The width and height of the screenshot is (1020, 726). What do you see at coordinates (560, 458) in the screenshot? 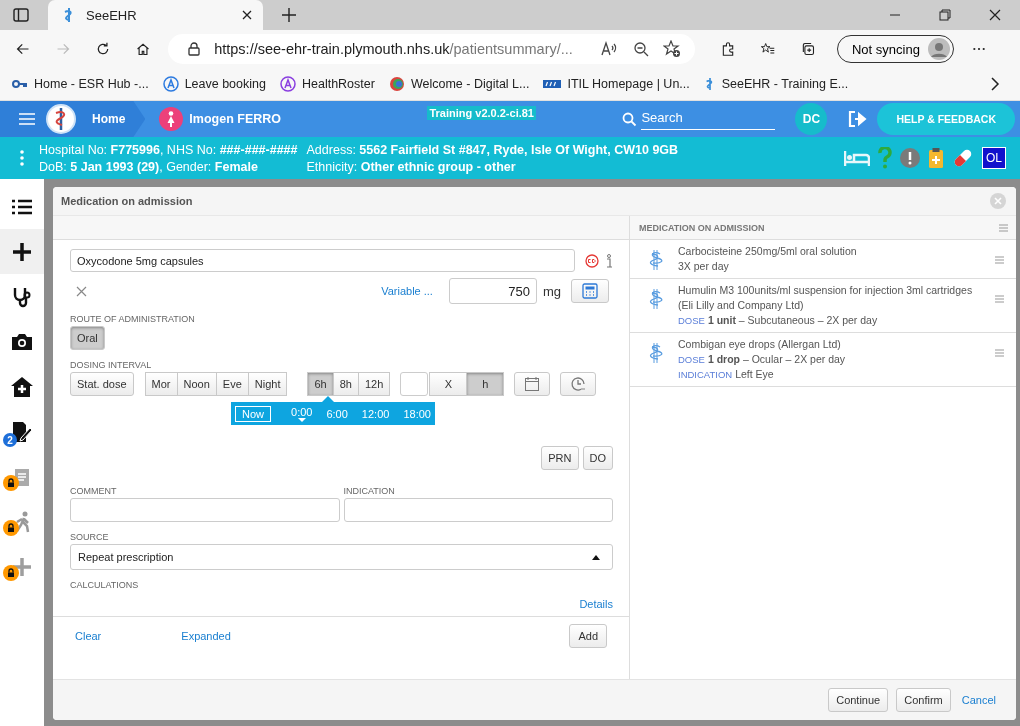
I see `prn-button: PRN` at bounding box center [560, 458].